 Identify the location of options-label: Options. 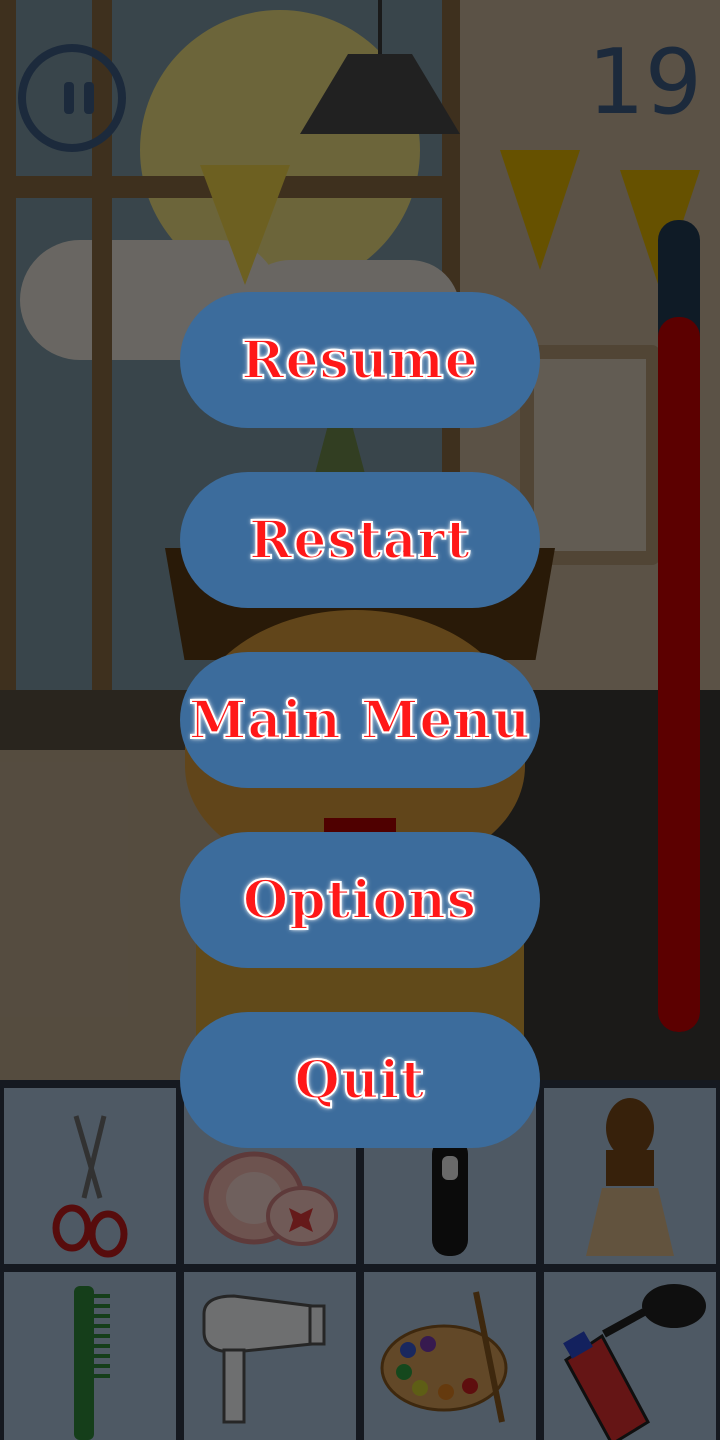
(360, 900).